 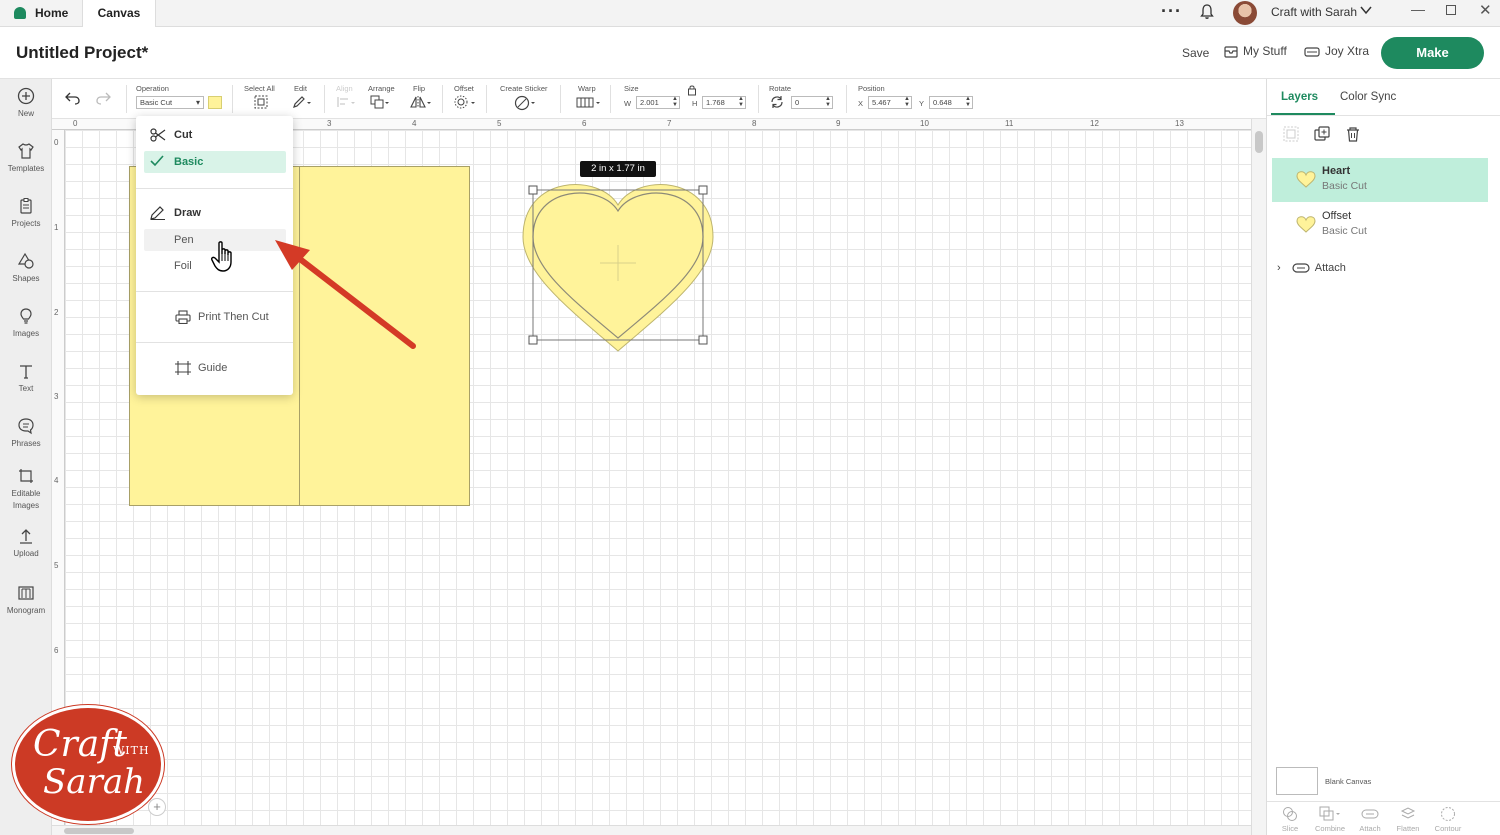 I want to click on ruler-tick: 1, so click(x=56, y=227).